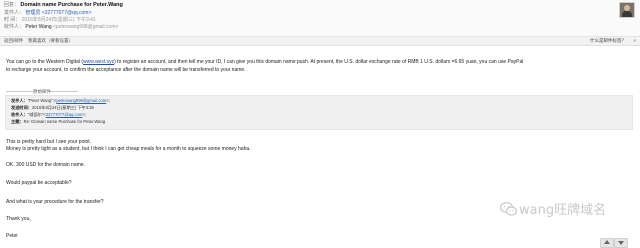 This screenshot has height=248, width=640. What do you see at coordinates (44, 62) in the screenshot?
I see `body-text-before-link: You can go to the Western Digital (` at bounding box center [44, 62].